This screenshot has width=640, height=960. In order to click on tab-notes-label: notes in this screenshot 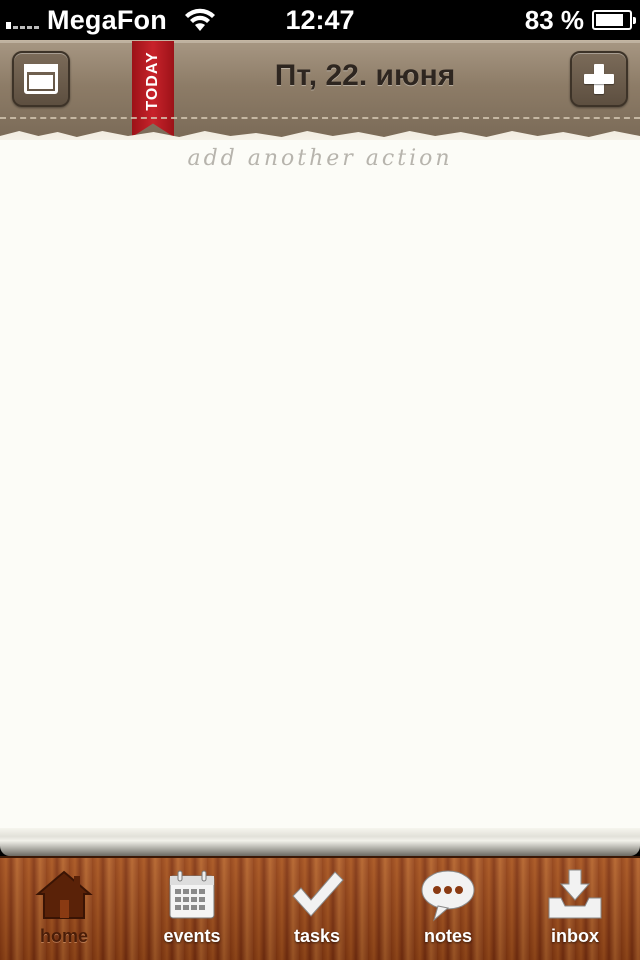, I will do `click(447, 936)`.